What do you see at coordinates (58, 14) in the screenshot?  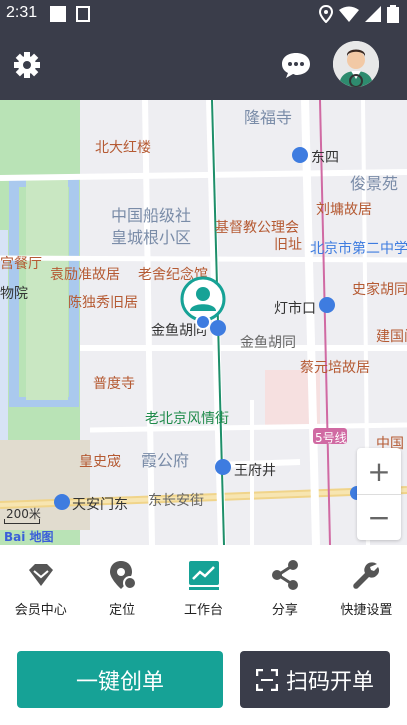 I see `notification-icon` at bounding box center [58, 14].